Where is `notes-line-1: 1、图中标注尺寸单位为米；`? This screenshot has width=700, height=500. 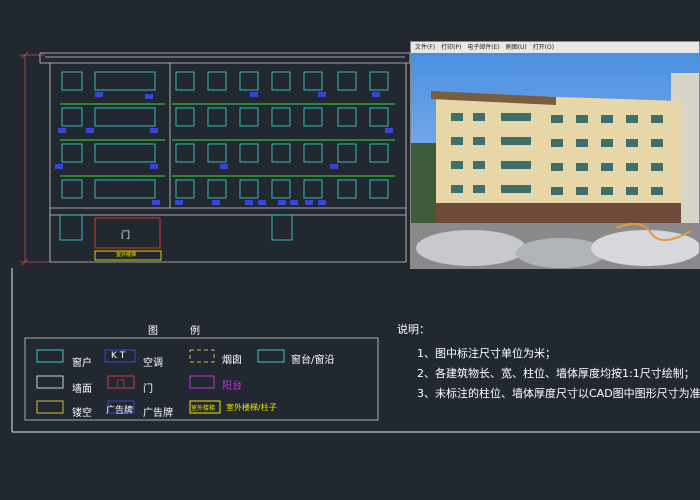
notes-line-1: 1、图中标注尺寸单位为米； is located at coordinates (486, 353).